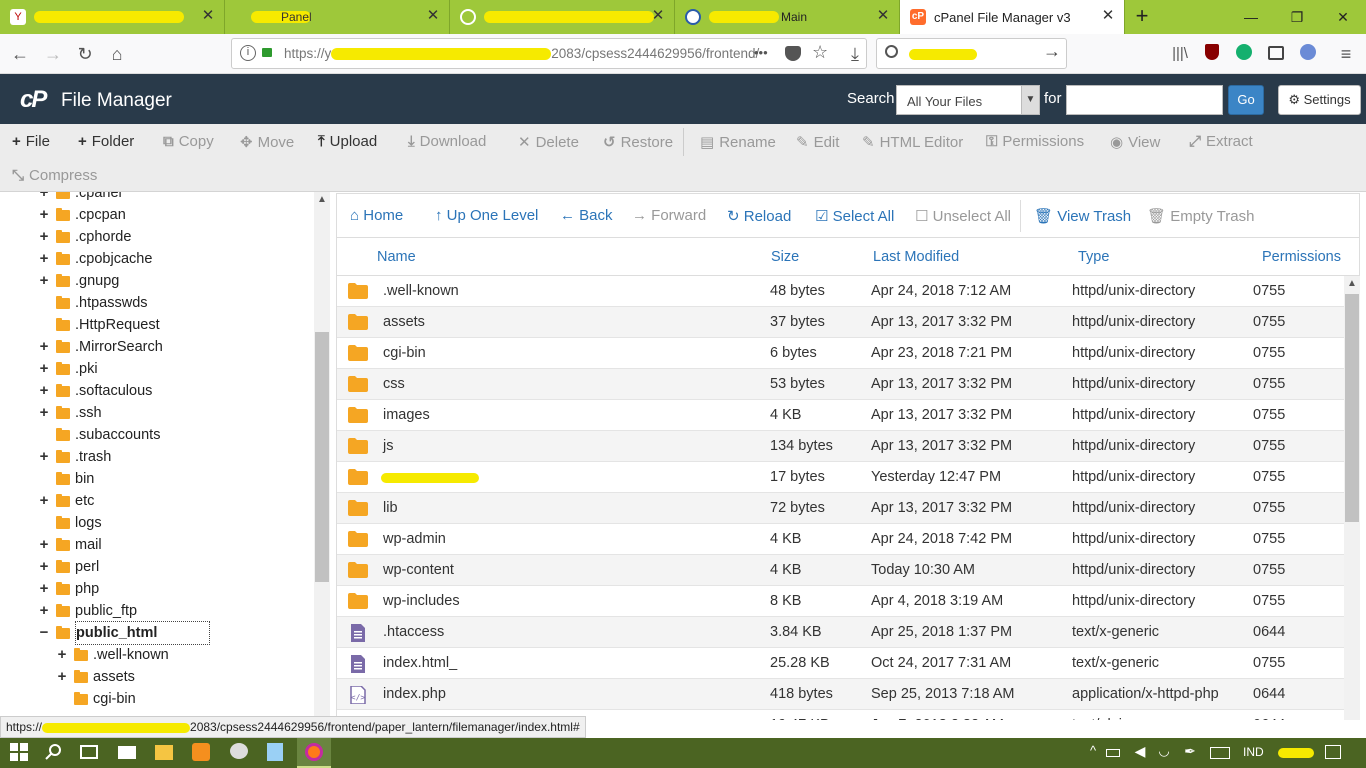  Describe the element at coordinates (1221, 141) in the screenshot. I see `extract-button: ⤢ Extract` at that location.